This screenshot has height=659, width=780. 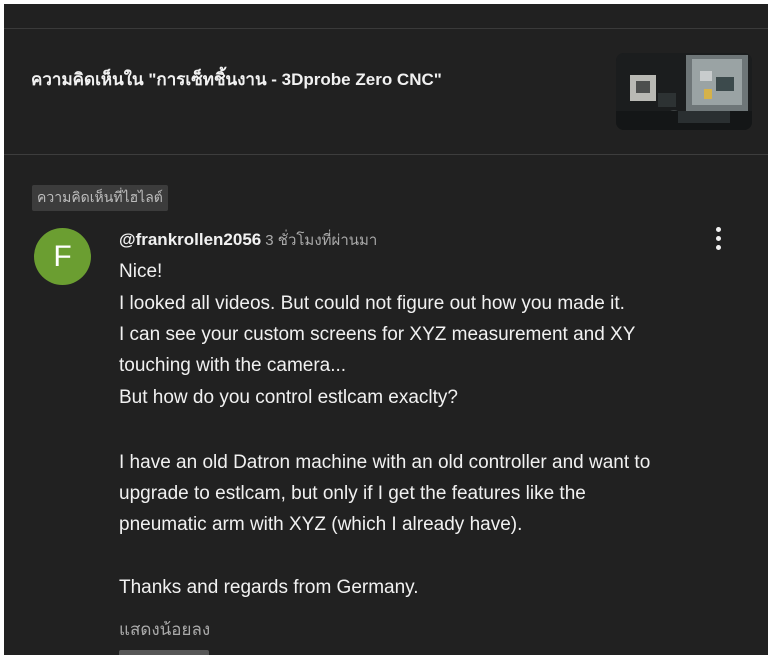 I want to click on top-divider, so click(x=386, y=16).